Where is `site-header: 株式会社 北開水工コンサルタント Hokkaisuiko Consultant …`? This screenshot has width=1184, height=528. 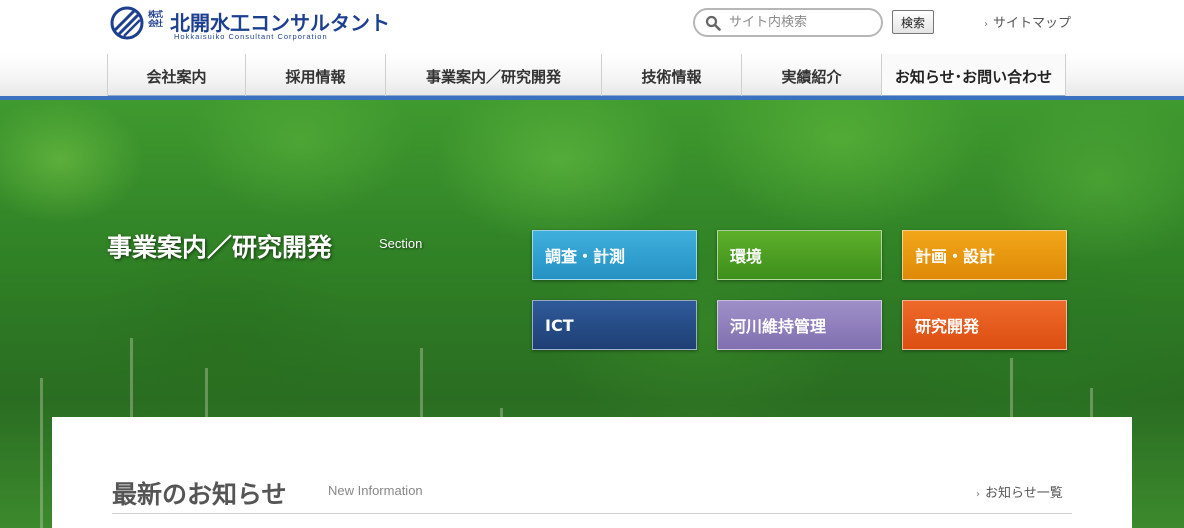 site-header: 株式会社 北開水工コンサルタント Hokkaisuiko Consultant … is located at coordinates (592, 27).